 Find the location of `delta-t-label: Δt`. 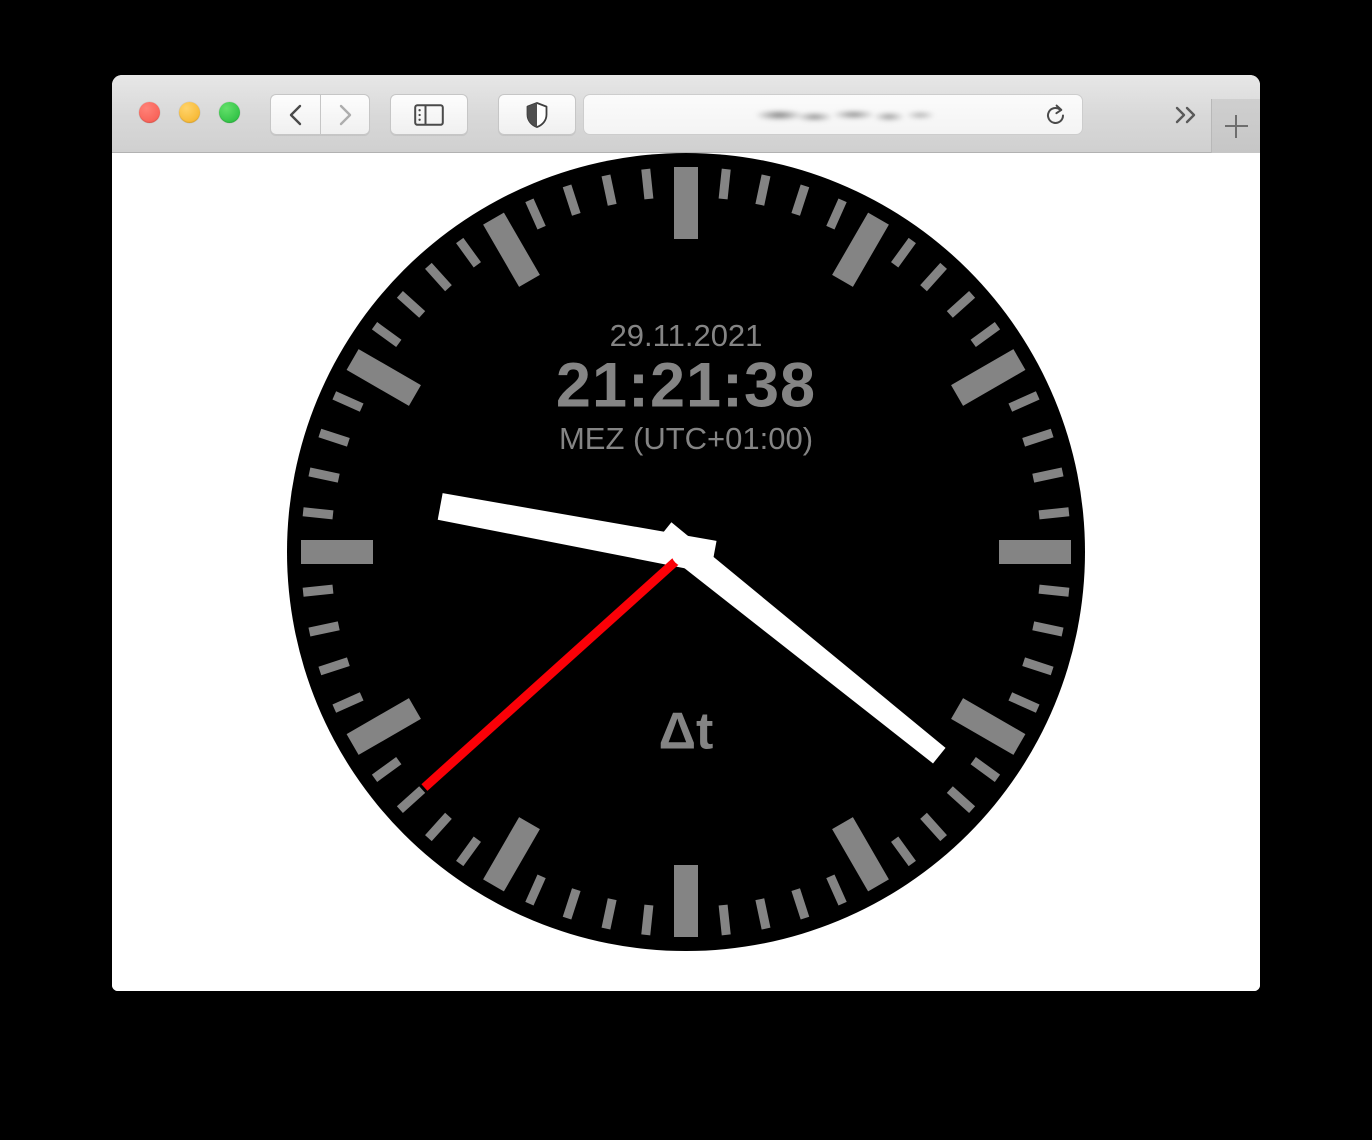

delta-t-label: Δt is located at coordinates (686, 732).